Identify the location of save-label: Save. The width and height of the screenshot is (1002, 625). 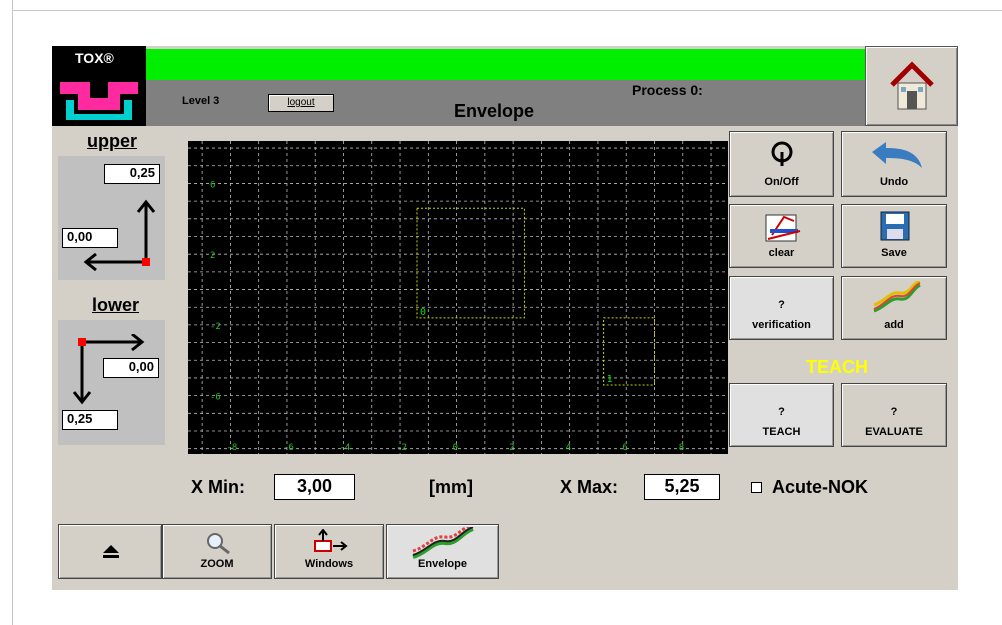
(894, 253).